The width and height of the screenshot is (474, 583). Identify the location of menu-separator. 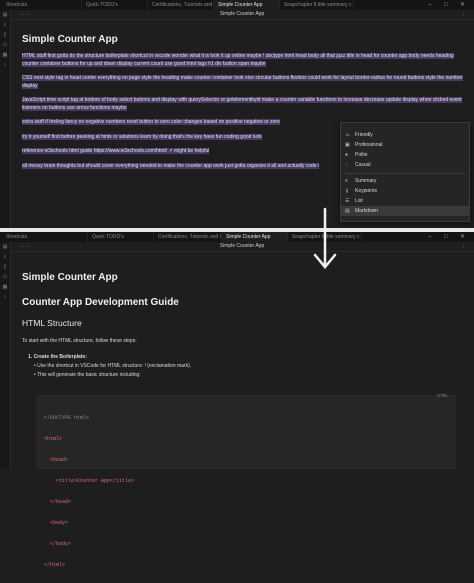
(405, 173).